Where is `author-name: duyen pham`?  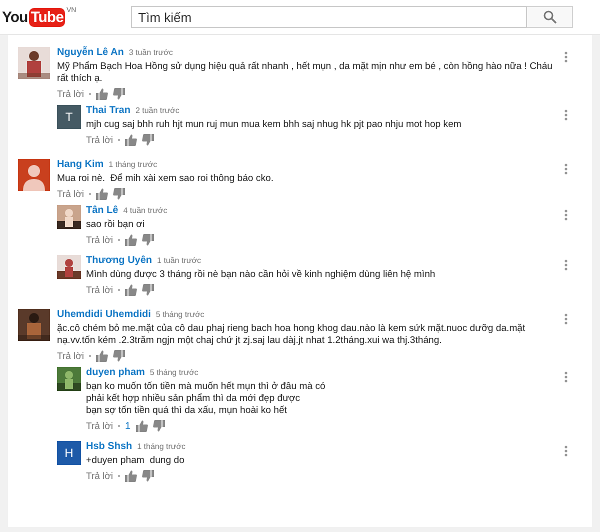
author-name: duyen pham is located at coordinates (115, 372).